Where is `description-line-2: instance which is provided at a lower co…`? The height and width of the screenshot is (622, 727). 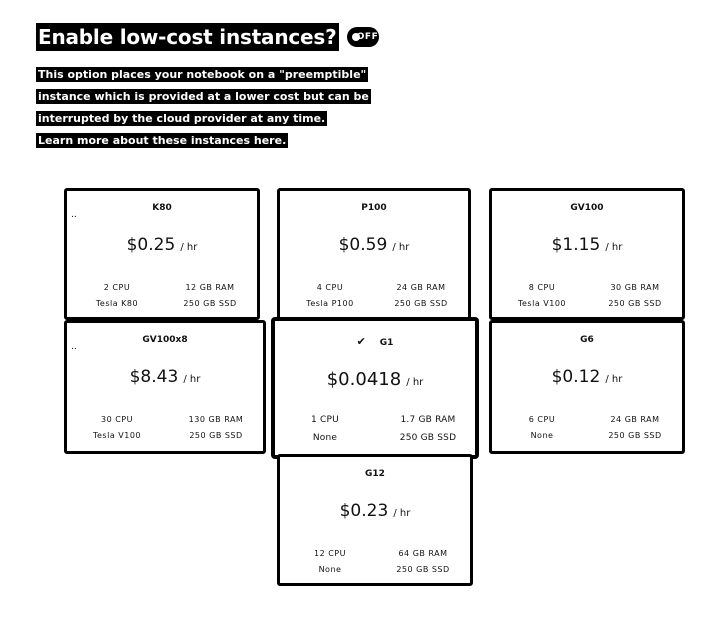
description-line-2: instance which is provided at a lower co… is located at coordinates (203, 96).